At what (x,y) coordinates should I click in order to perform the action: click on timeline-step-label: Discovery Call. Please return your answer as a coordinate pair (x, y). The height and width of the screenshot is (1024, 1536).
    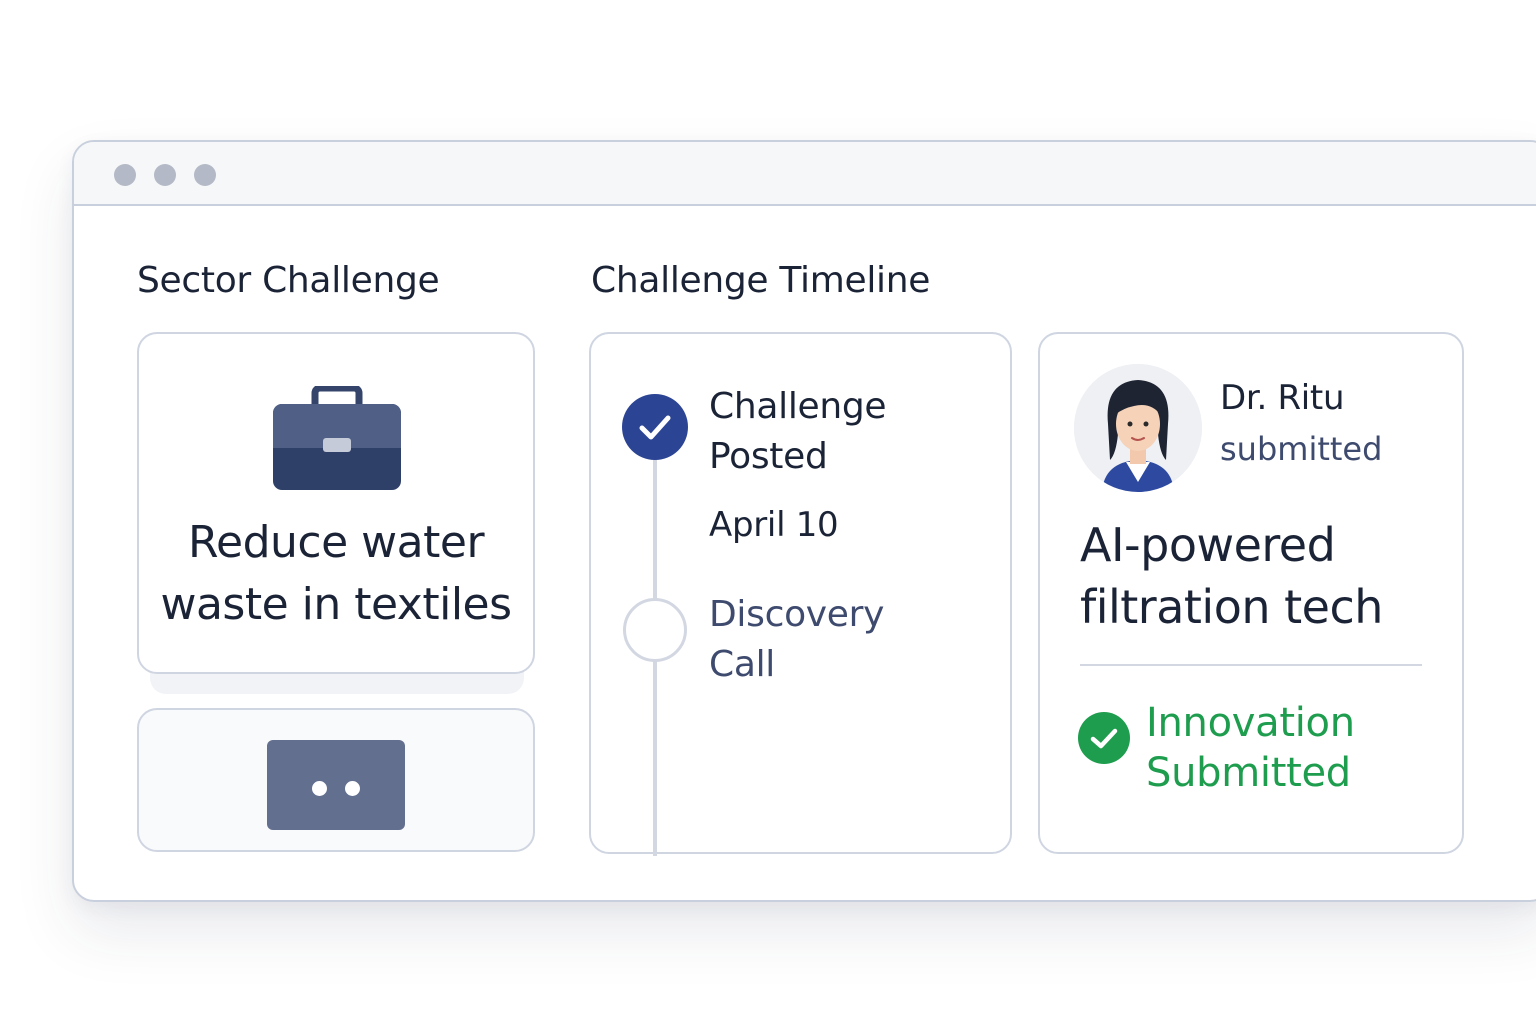
    Looking at the image, I should click on (849, 640).